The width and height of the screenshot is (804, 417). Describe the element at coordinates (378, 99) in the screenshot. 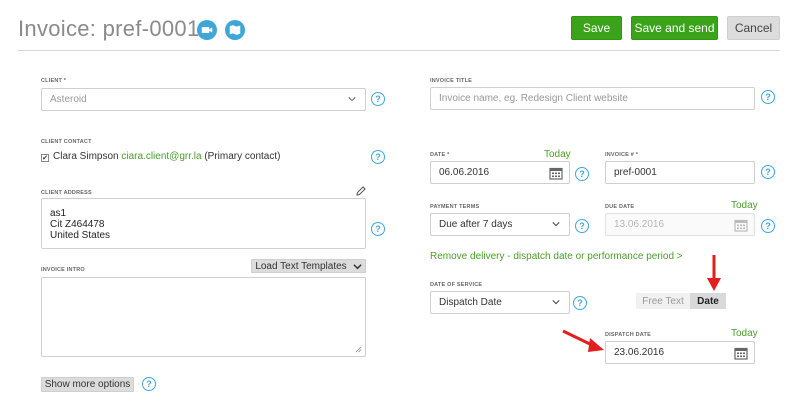

I see `client-help-icon: ?` at that location.